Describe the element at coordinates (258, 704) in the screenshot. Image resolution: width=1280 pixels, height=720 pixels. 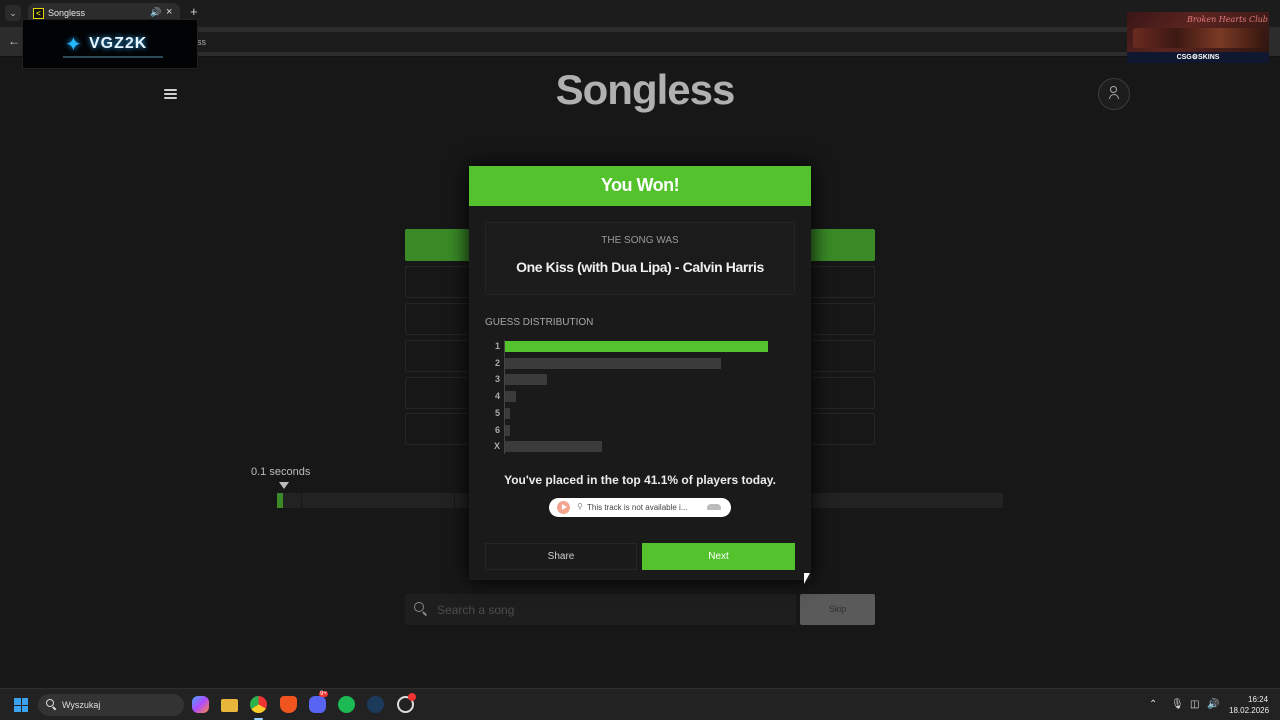
I see `chrome-icon` at that location.